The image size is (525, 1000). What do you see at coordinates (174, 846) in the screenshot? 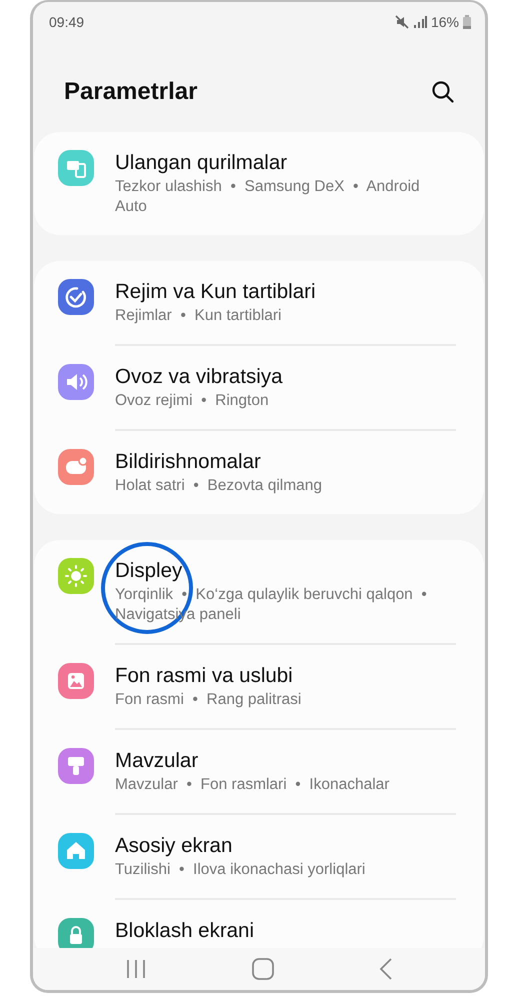
I see `item-title: Asosiy ekran` at bounding box center [174, 846].